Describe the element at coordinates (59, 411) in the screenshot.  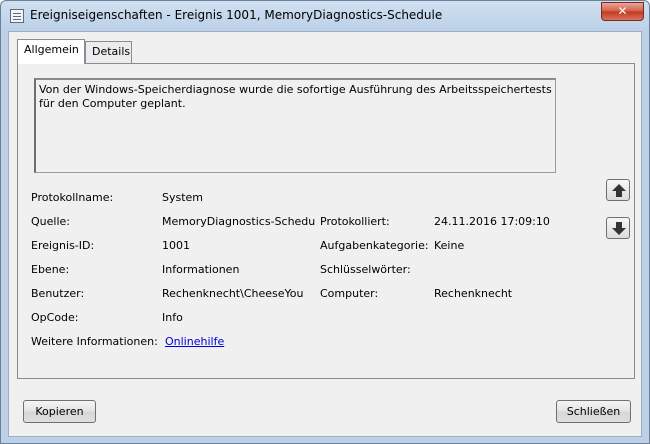
I see `copy-button: Kopieren` at that location.